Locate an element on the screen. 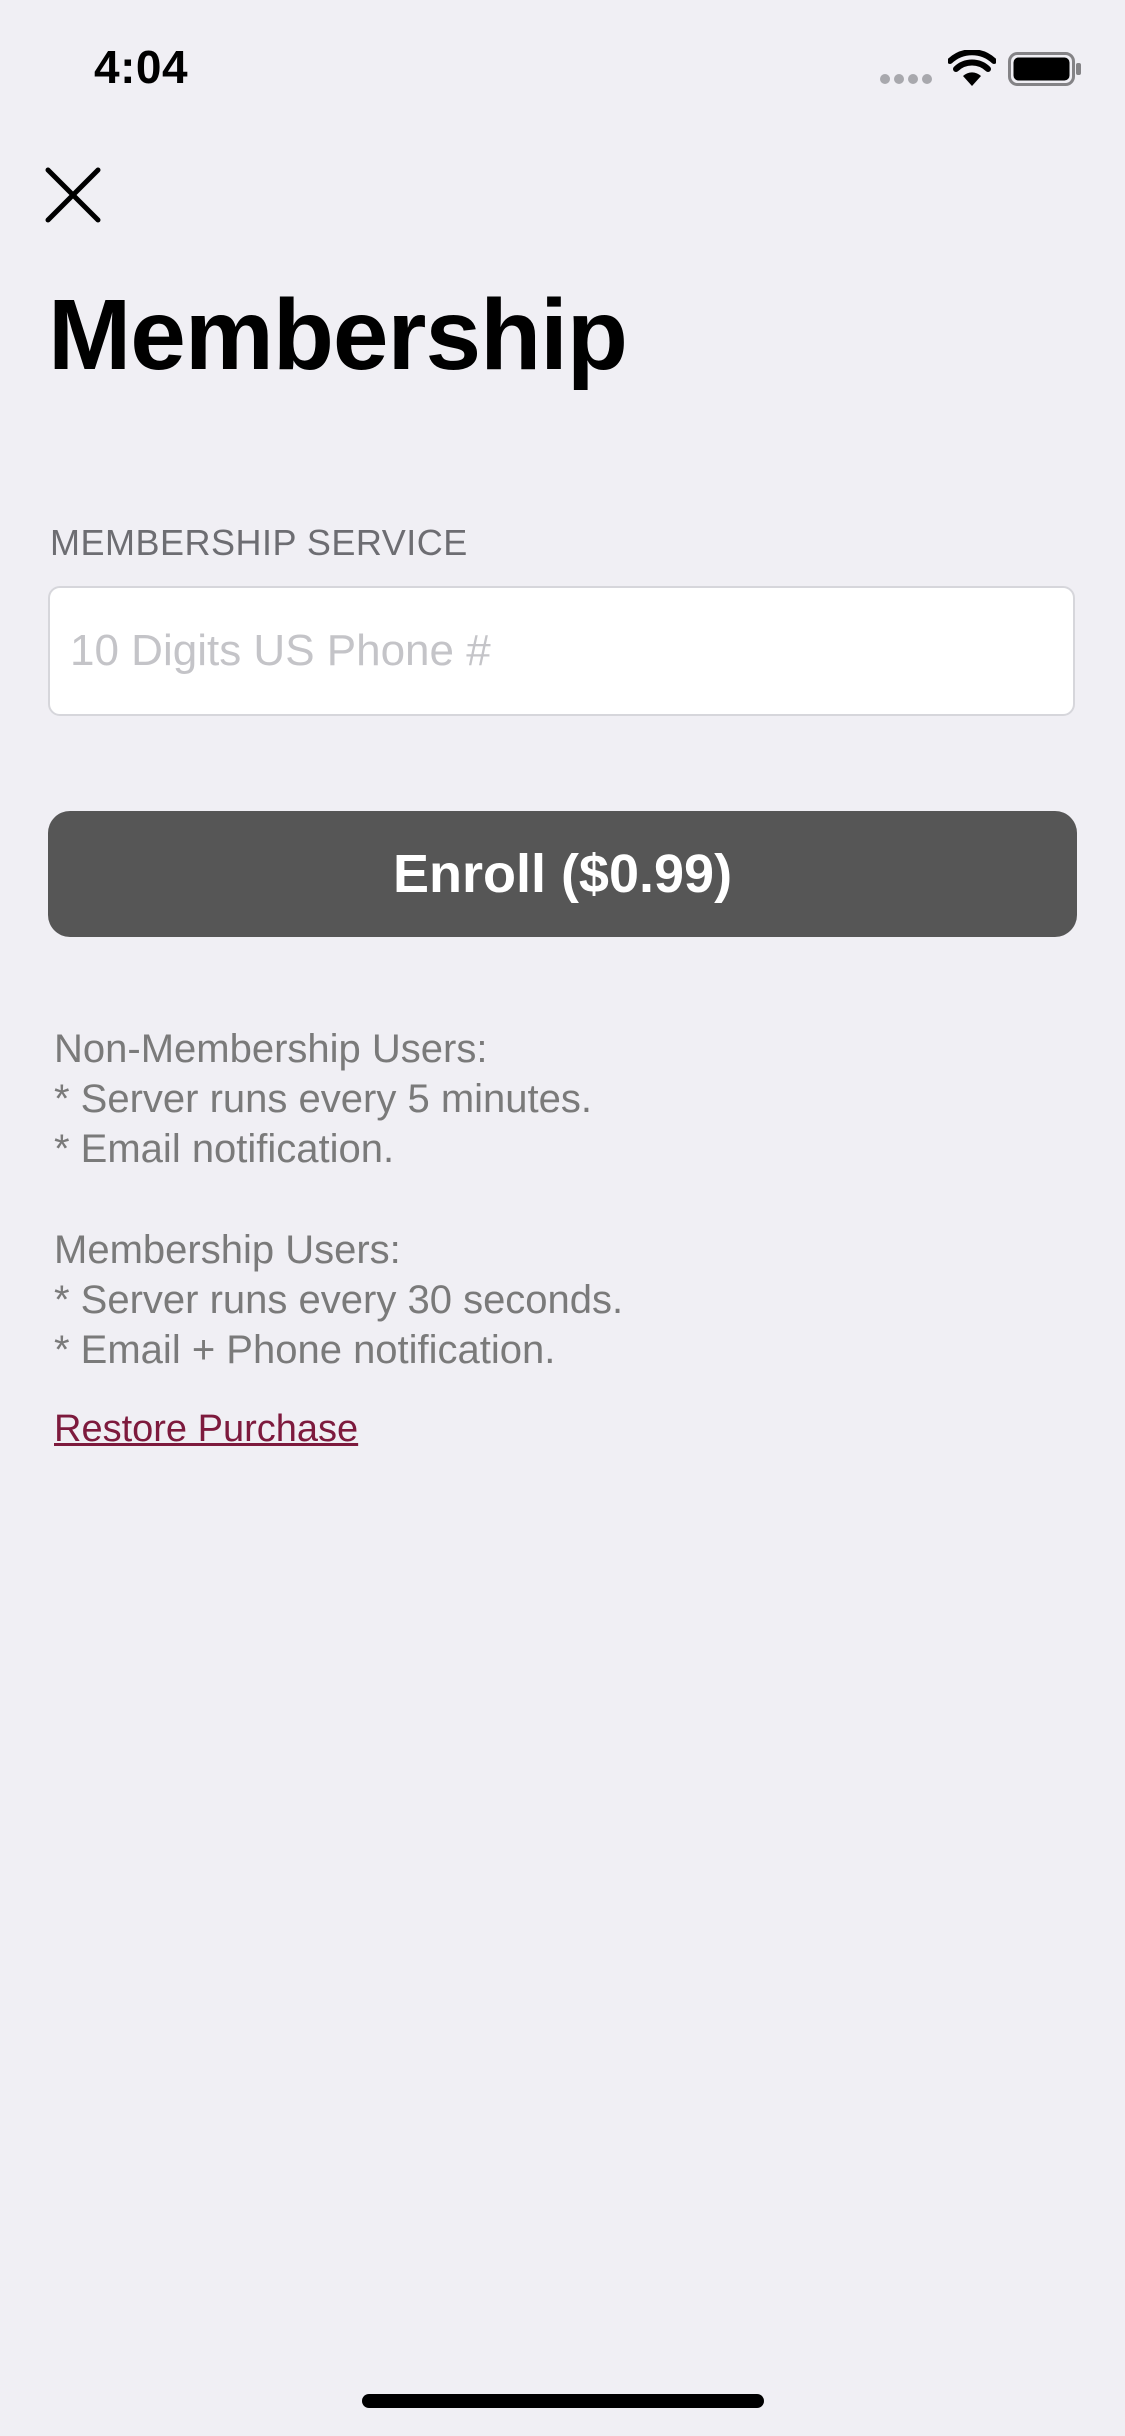  info-item: * Server runs every 30 seconds. is located at coordinates (339, 1300).